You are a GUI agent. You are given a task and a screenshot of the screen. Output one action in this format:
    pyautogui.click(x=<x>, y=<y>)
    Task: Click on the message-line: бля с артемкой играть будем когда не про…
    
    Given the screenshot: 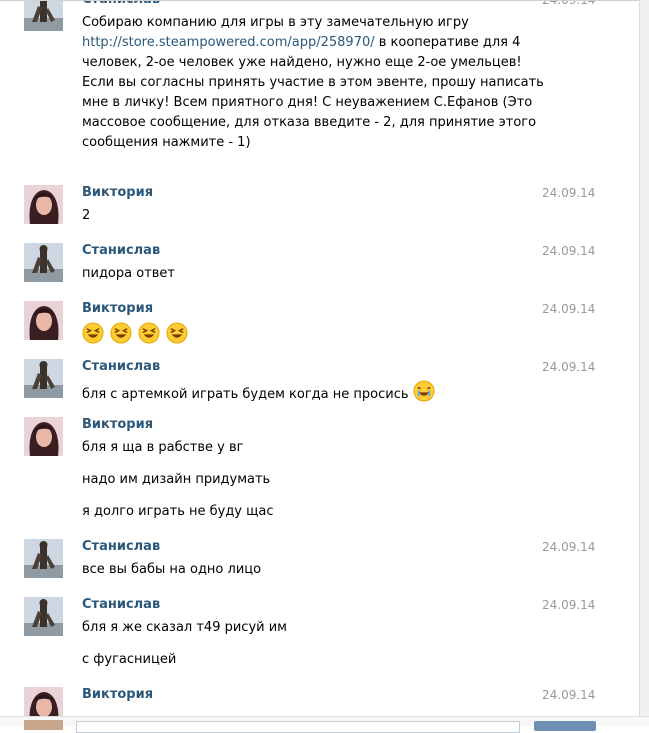 What is the action you would take?
    pyautogui.click(x=297, y=394)
    